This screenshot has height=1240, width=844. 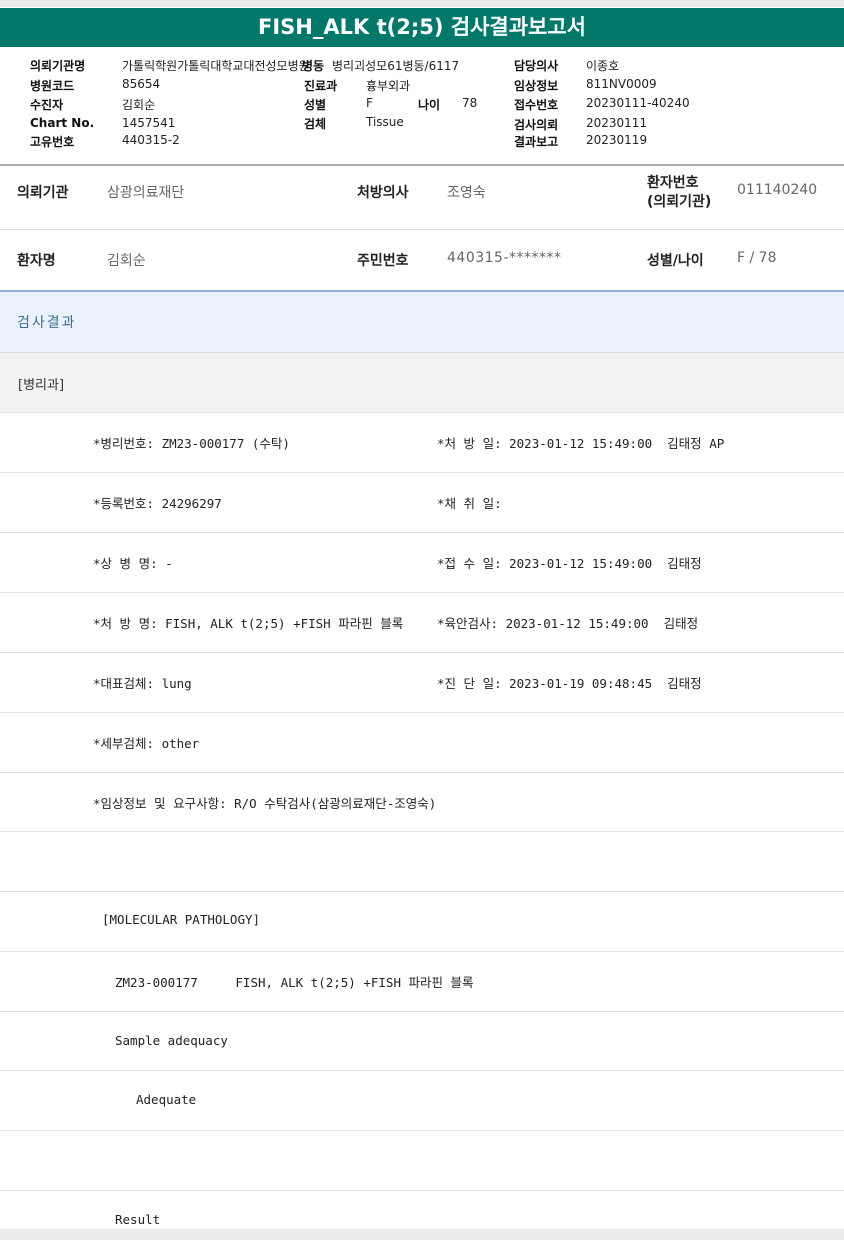 I want to click on patient-name-label: 환자명, so click(x=36, y=261).